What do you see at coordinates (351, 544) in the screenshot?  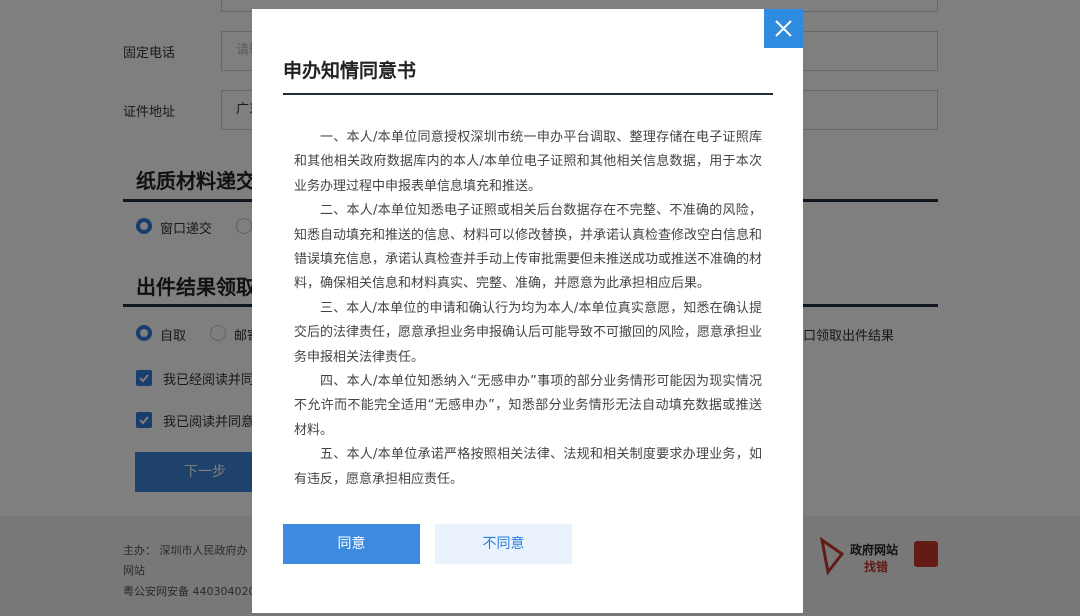 I see `agree-button: 同意` at bounding box center [351, 544].